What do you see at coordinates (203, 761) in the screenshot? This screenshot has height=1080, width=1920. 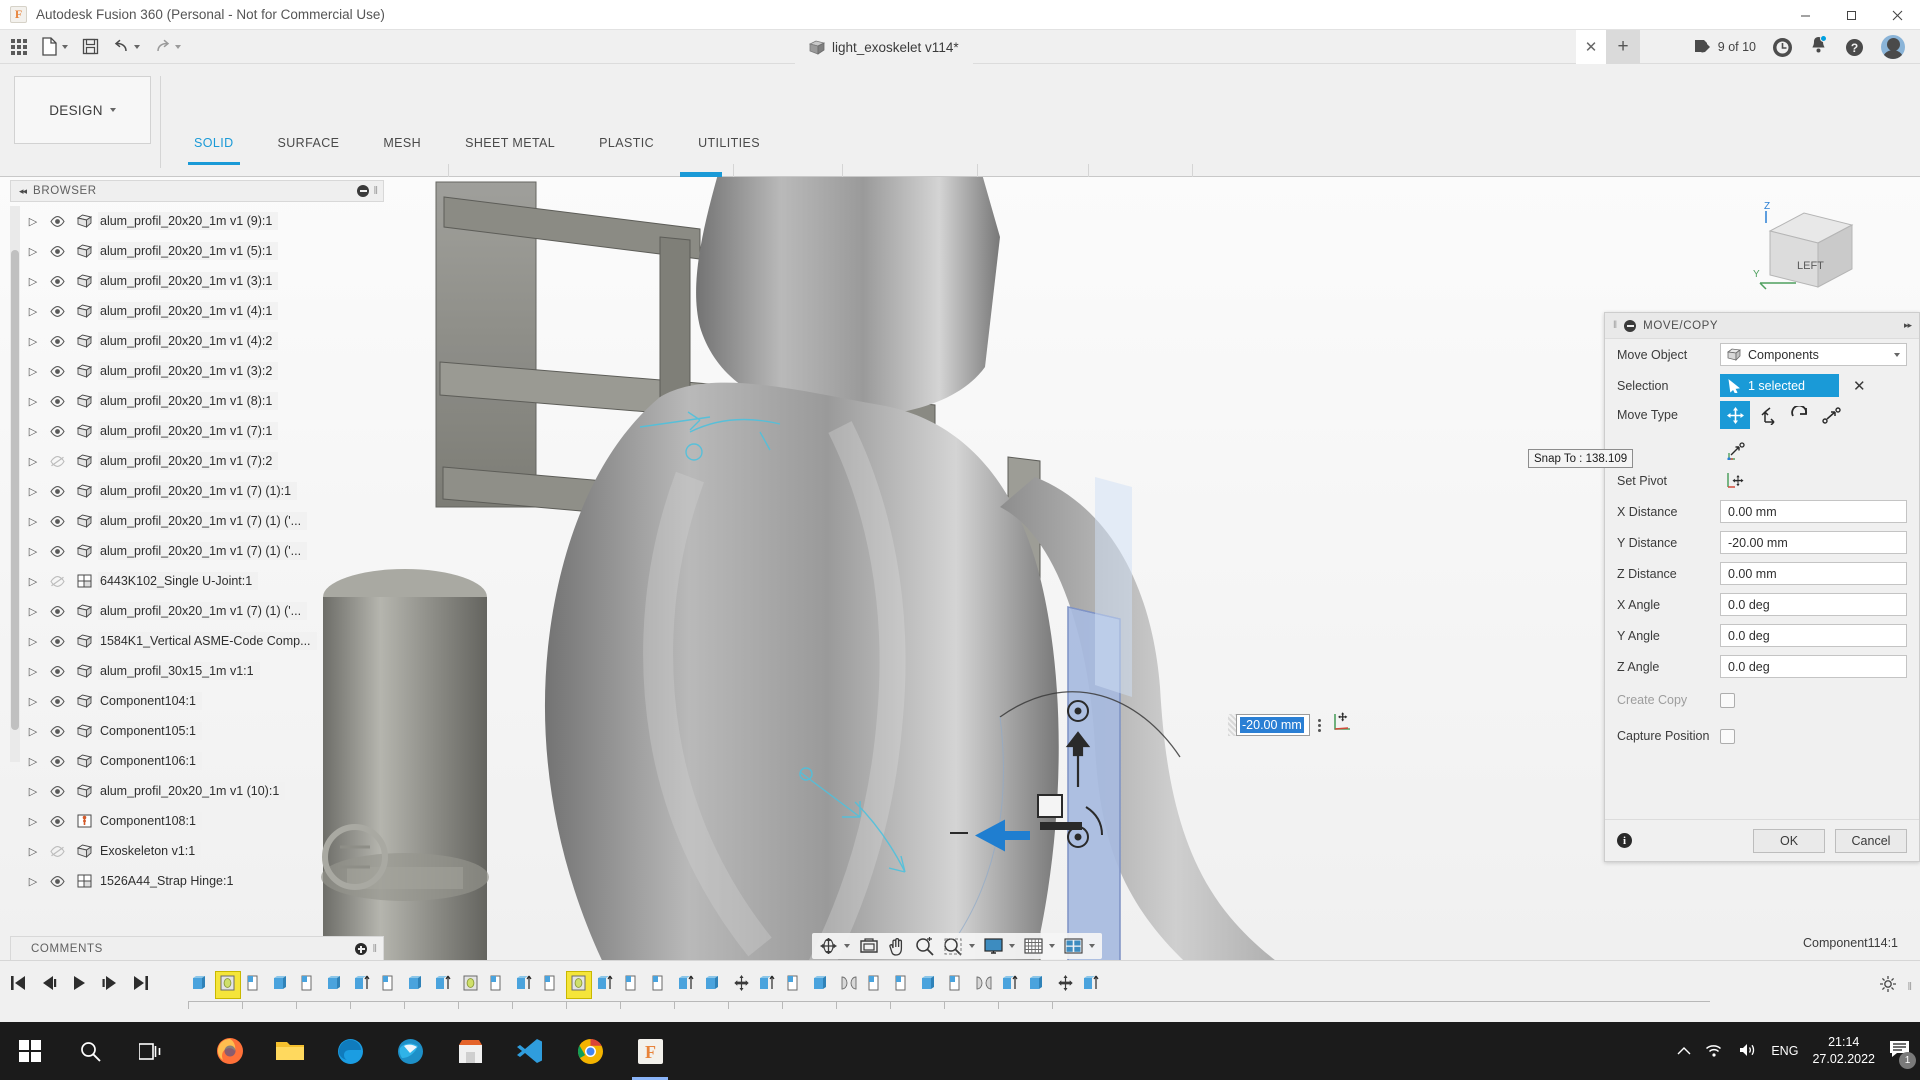 I see `browser-tree-item: ▷ Component106:1` at bounding box center [203, 761].